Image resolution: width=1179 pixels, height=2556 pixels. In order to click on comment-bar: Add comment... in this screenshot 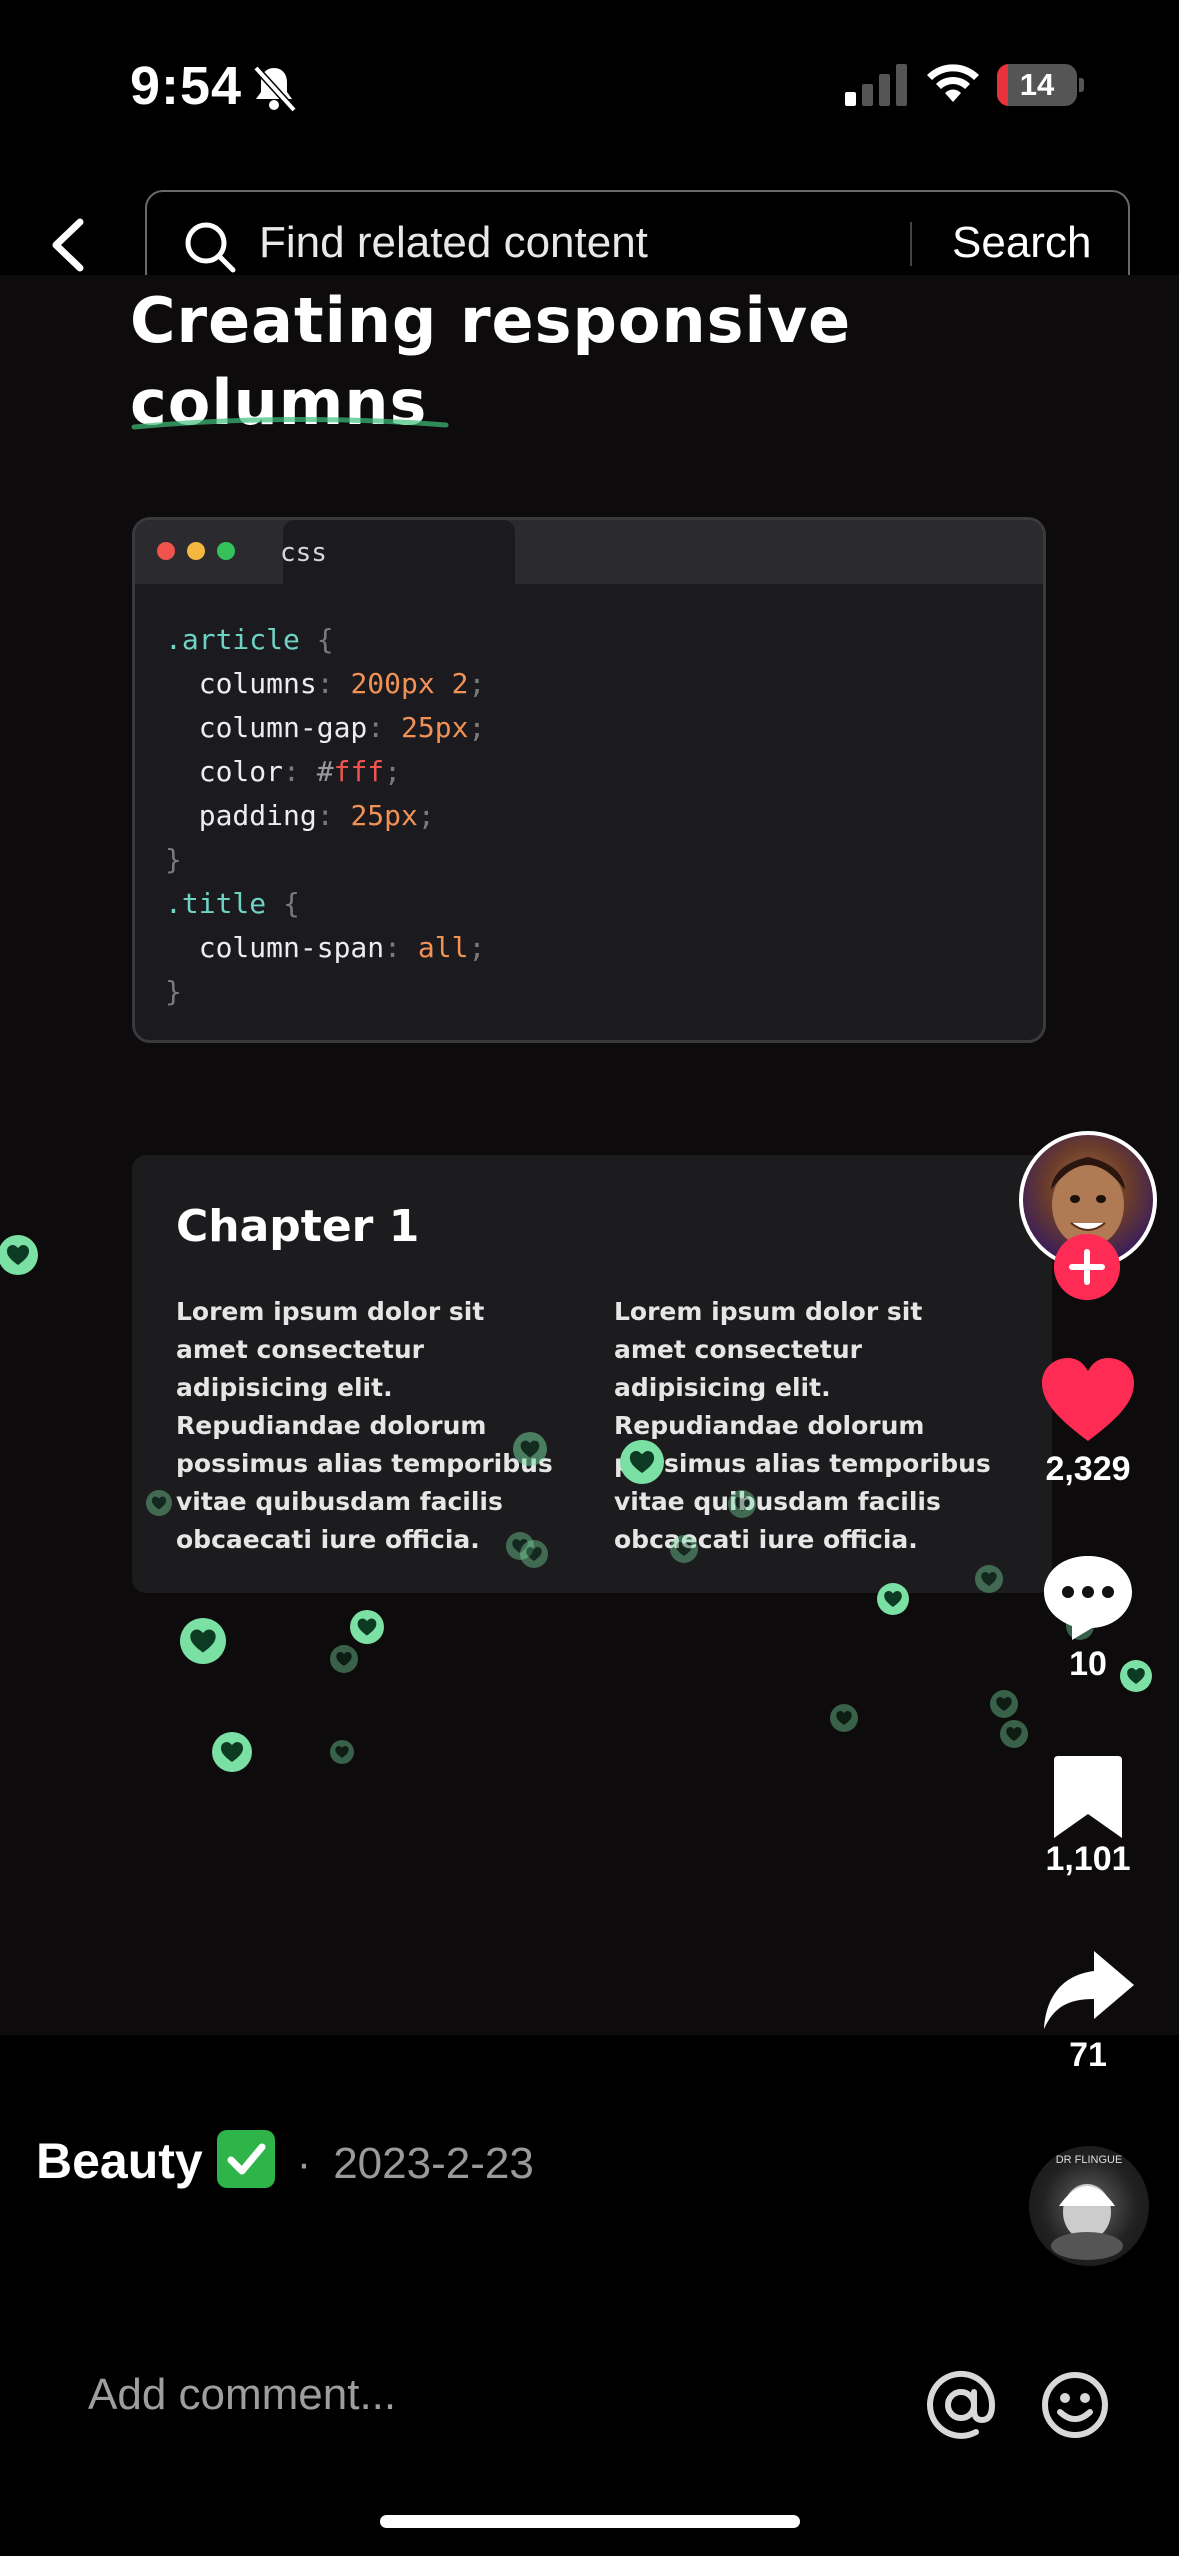, I will do `click(589, 2400)`.